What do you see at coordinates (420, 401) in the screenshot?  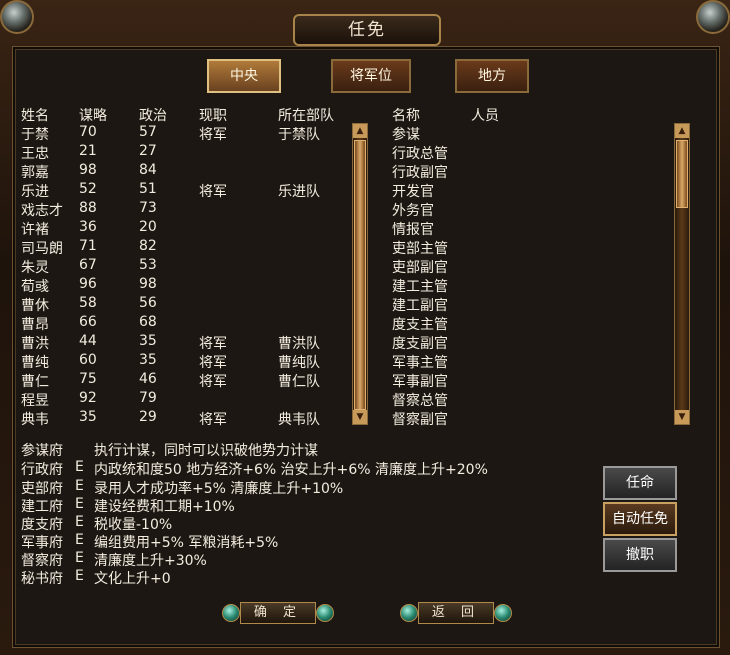 I see `position-name: 督察总管` at bounding box center [420, 401].